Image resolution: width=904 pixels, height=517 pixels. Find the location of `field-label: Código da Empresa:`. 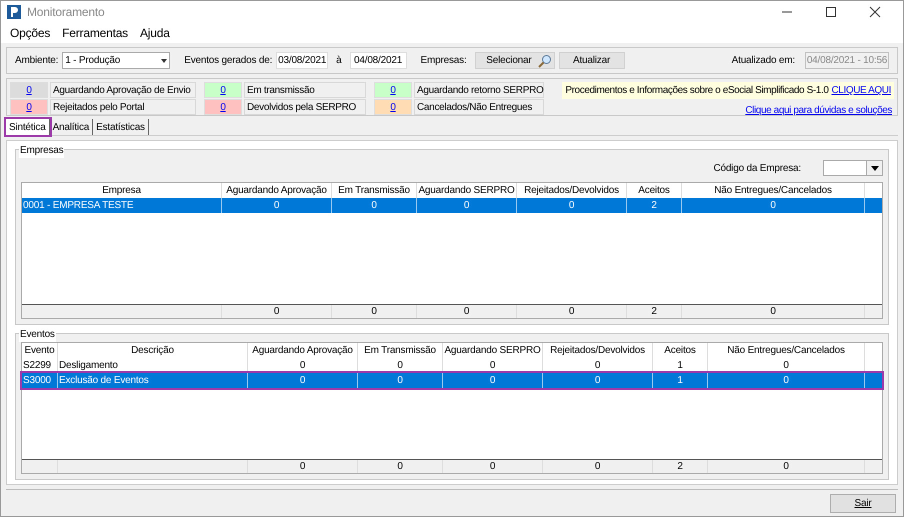

field-label: Código da Empresa: is located at coordinates (757, 169).